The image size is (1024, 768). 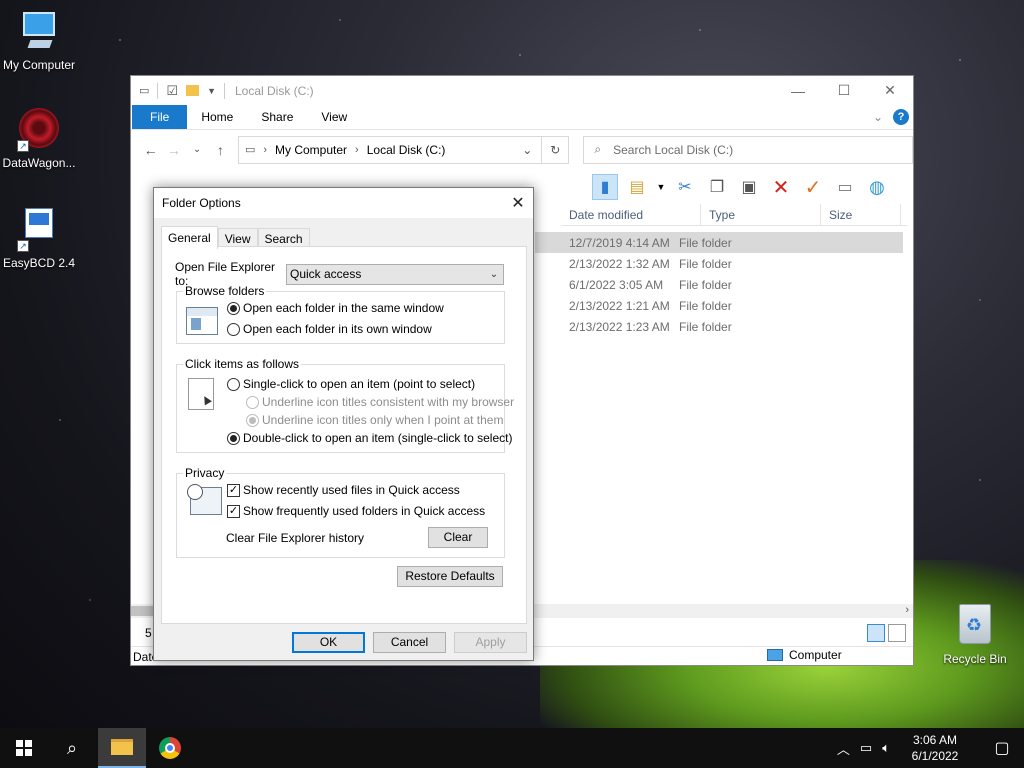 I want to click on search-input: ⌕ Search Local Disk (C:), so click(x=748, y=149).